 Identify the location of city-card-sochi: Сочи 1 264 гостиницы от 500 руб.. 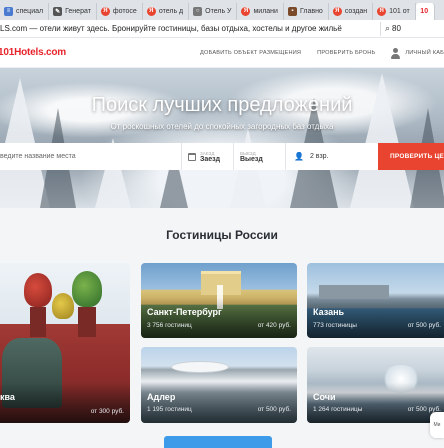
(375, 385).